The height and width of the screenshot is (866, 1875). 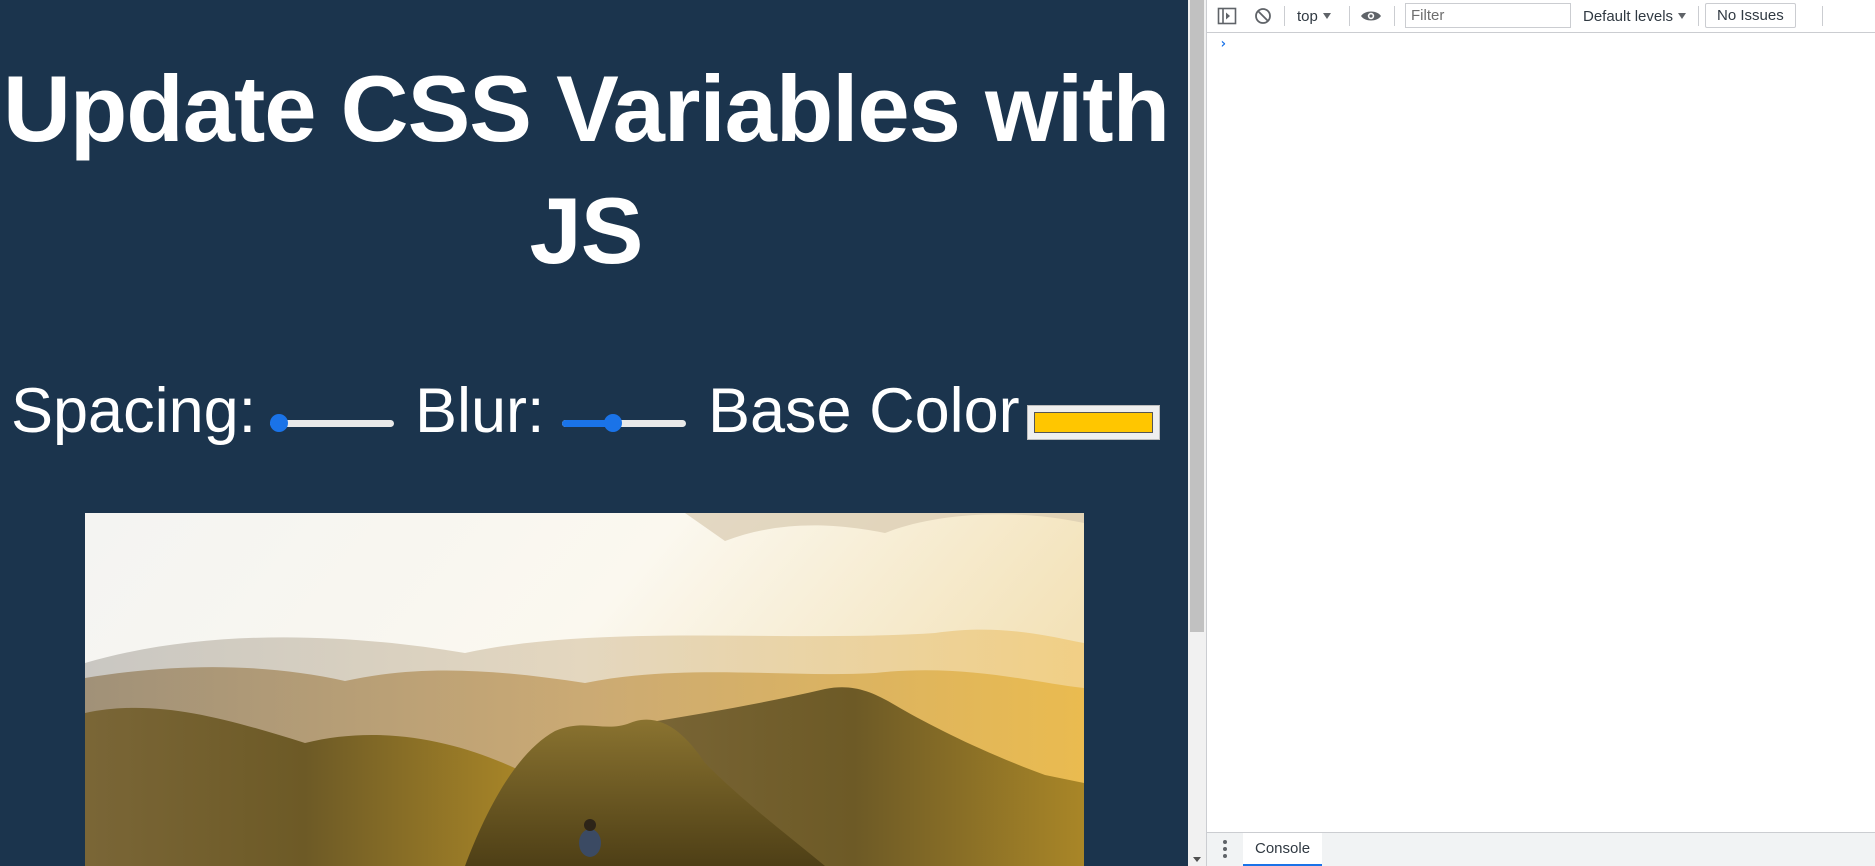 What do you see at coordinates (594, 411) in the screenshot?
I see `controls-row: Spacing: Blur: Base Color` at bounding box center [594, 411].